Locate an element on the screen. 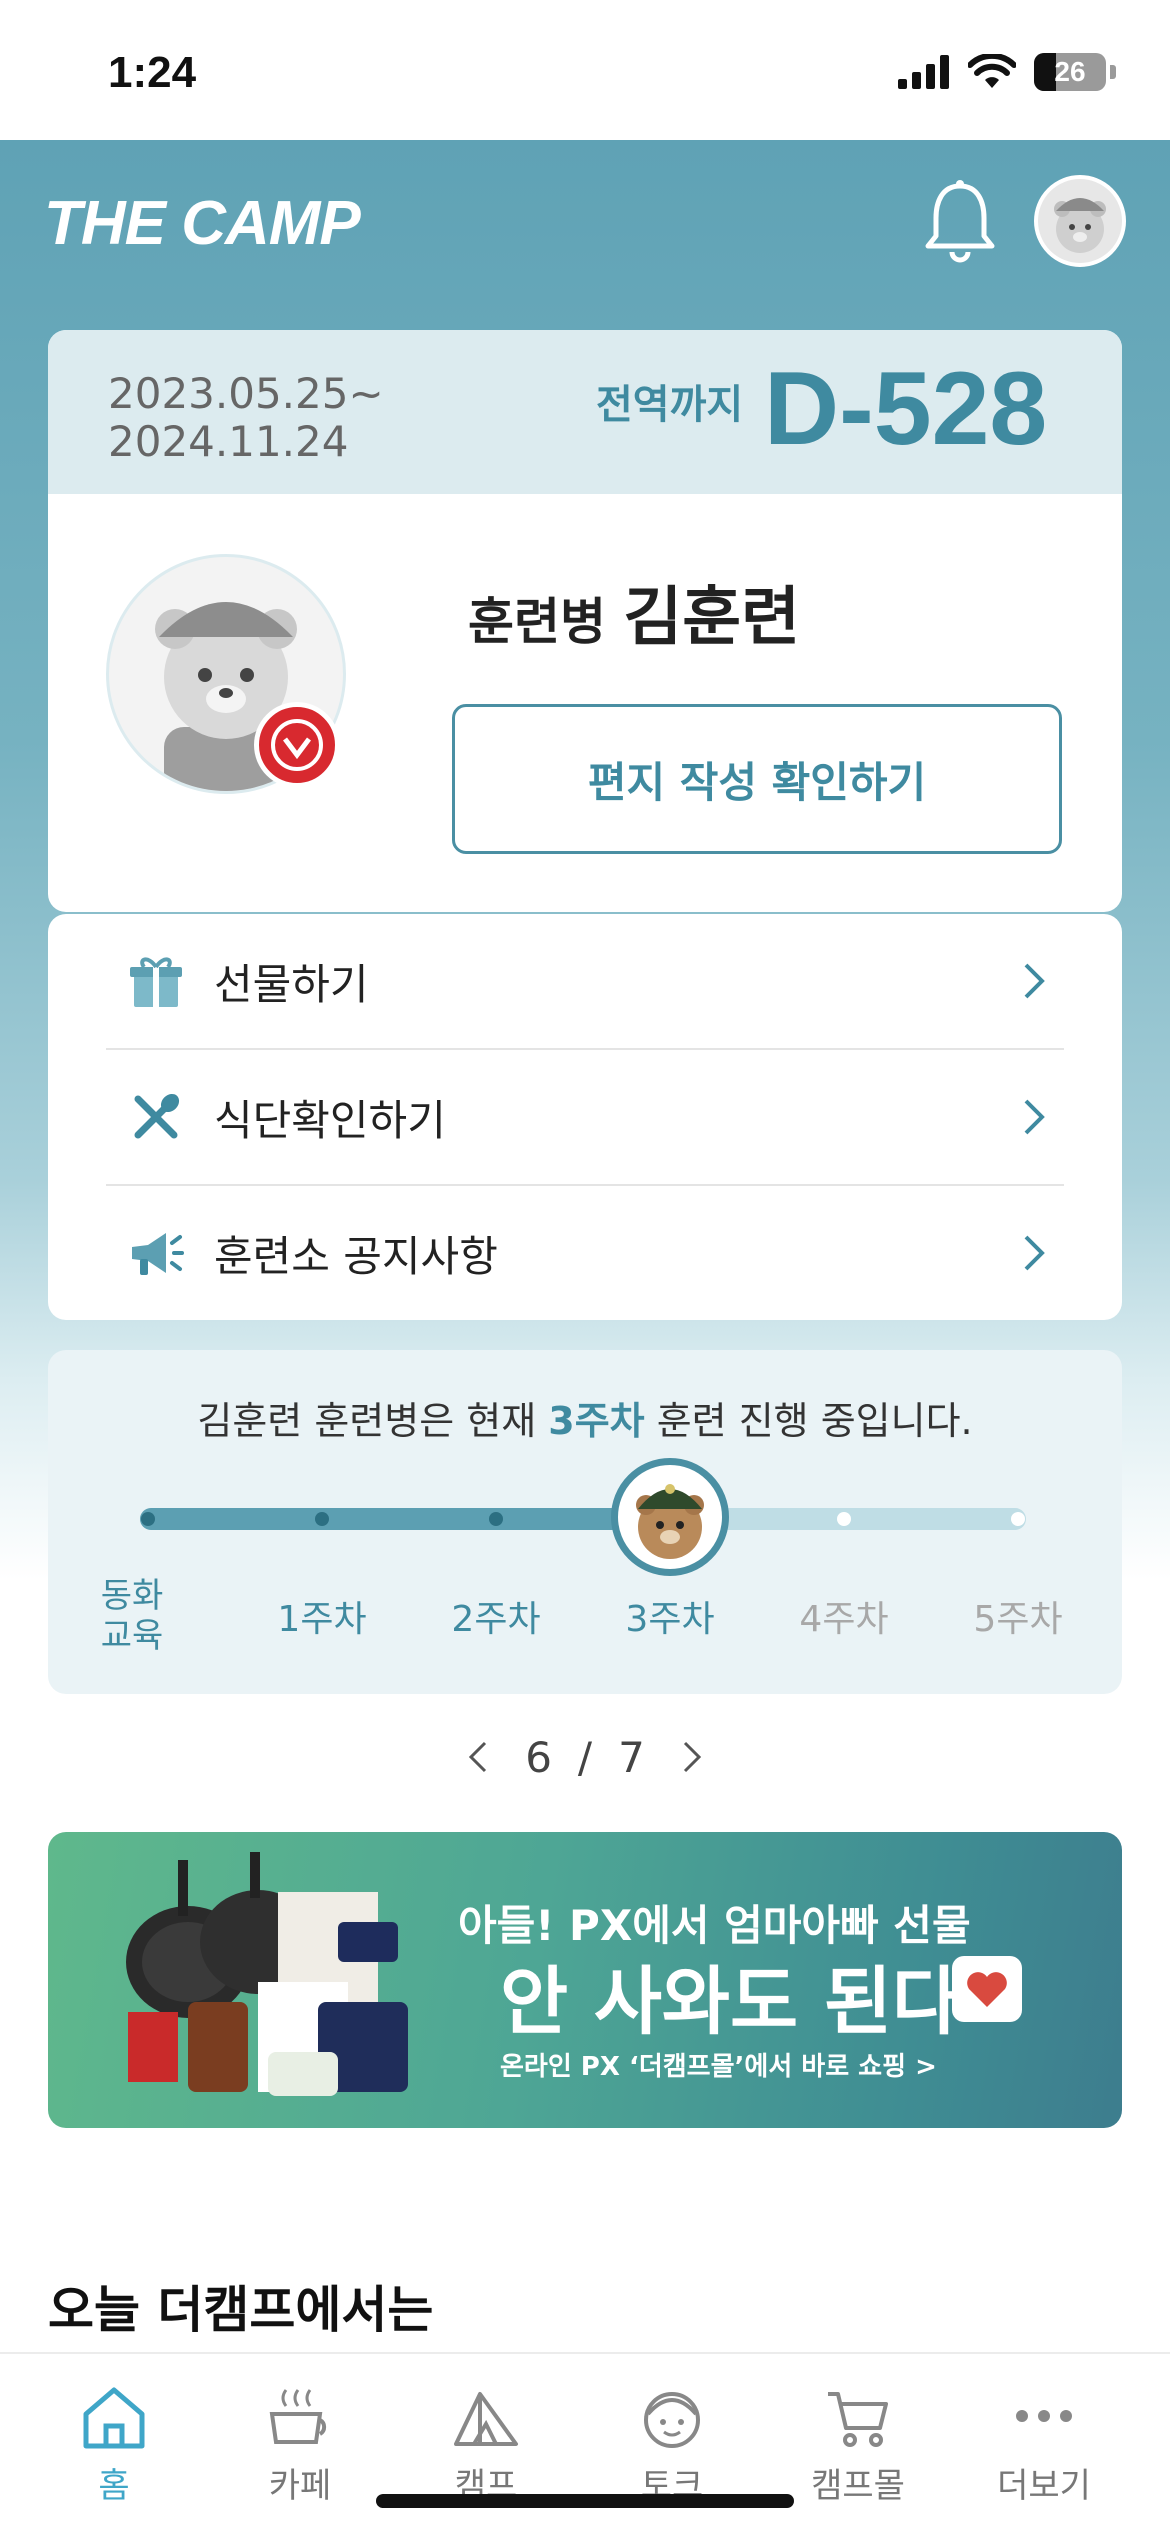 The height and width of the screenshot is (2532, 1170). product-bundle-illustration is located at coordinates (267, 1974).